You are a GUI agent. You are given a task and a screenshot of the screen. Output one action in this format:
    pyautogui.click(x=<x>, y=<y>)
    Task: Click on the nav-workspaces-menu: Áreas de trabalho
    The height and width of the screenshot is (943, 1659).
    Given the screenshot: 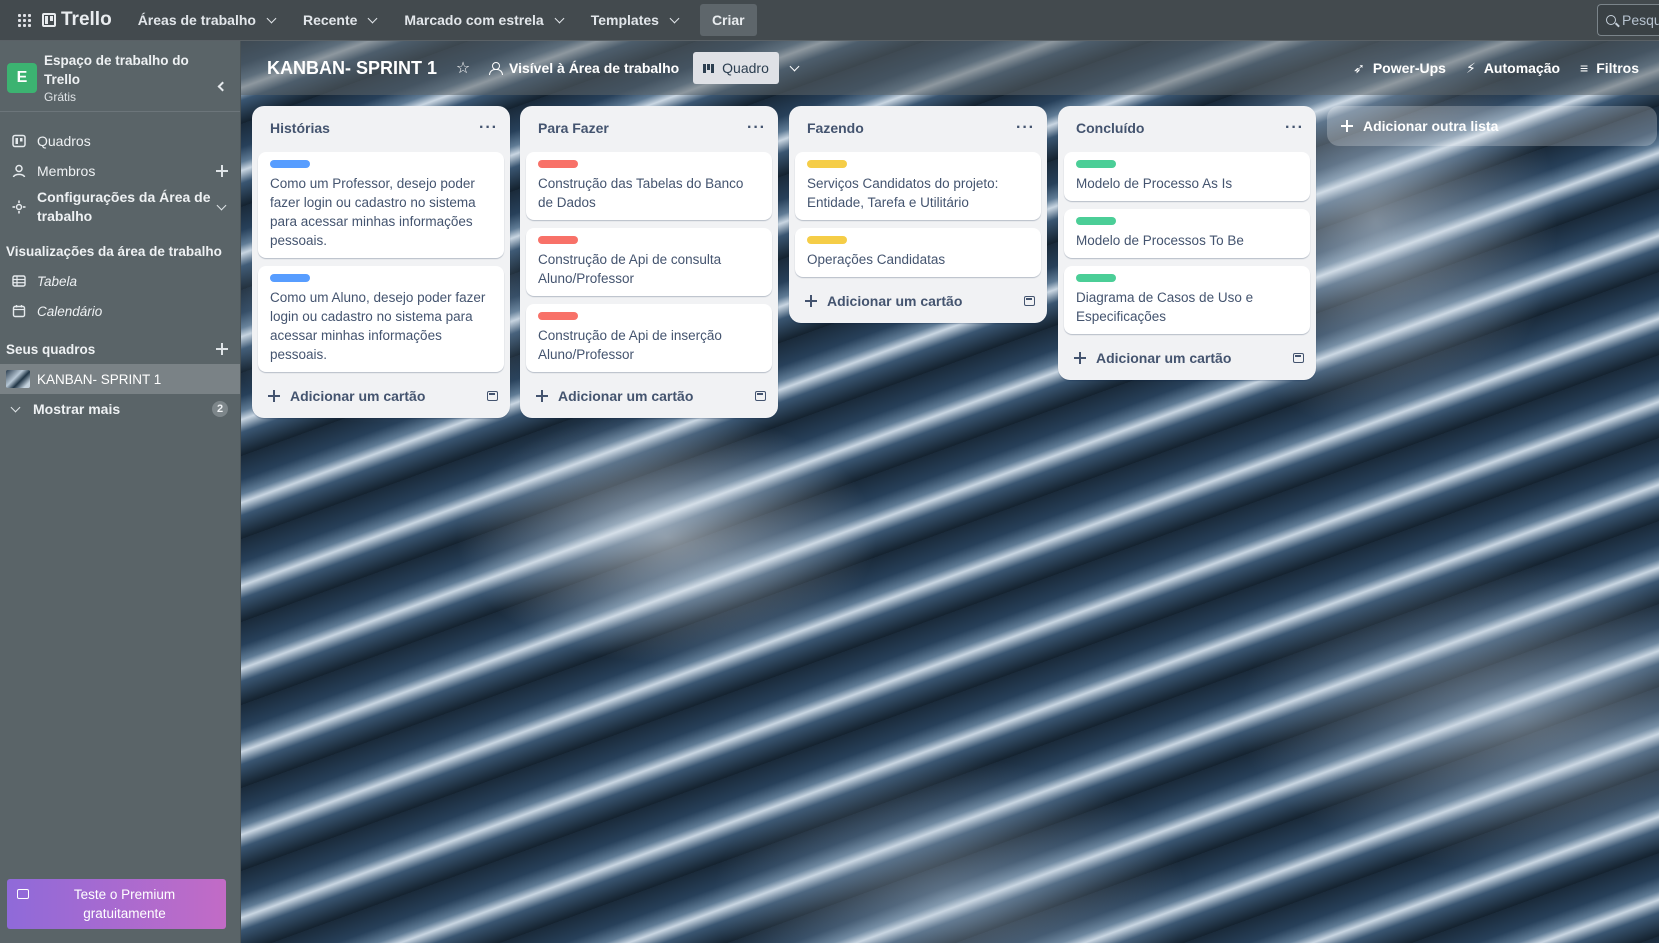 What is the action you would take?
    pyautogui.click(x=208, y=20)
    